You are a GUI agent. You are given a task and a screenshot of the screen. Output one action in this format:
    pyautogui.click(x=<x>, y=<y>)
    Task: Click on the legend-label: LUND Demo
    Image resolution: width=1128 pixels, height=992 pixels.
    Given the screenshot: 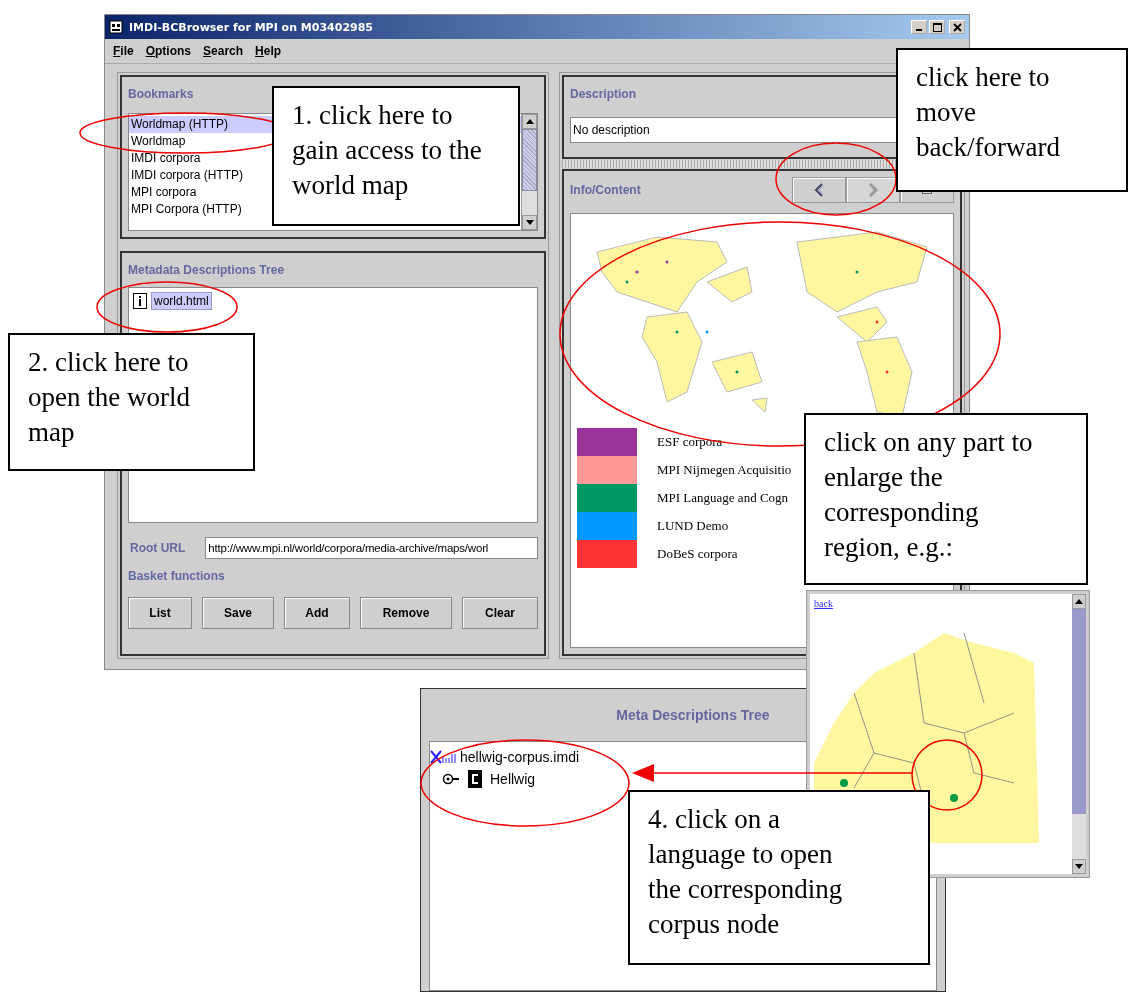 What is the action you would take?
    pyautogui.click(x=693, y=526)
    